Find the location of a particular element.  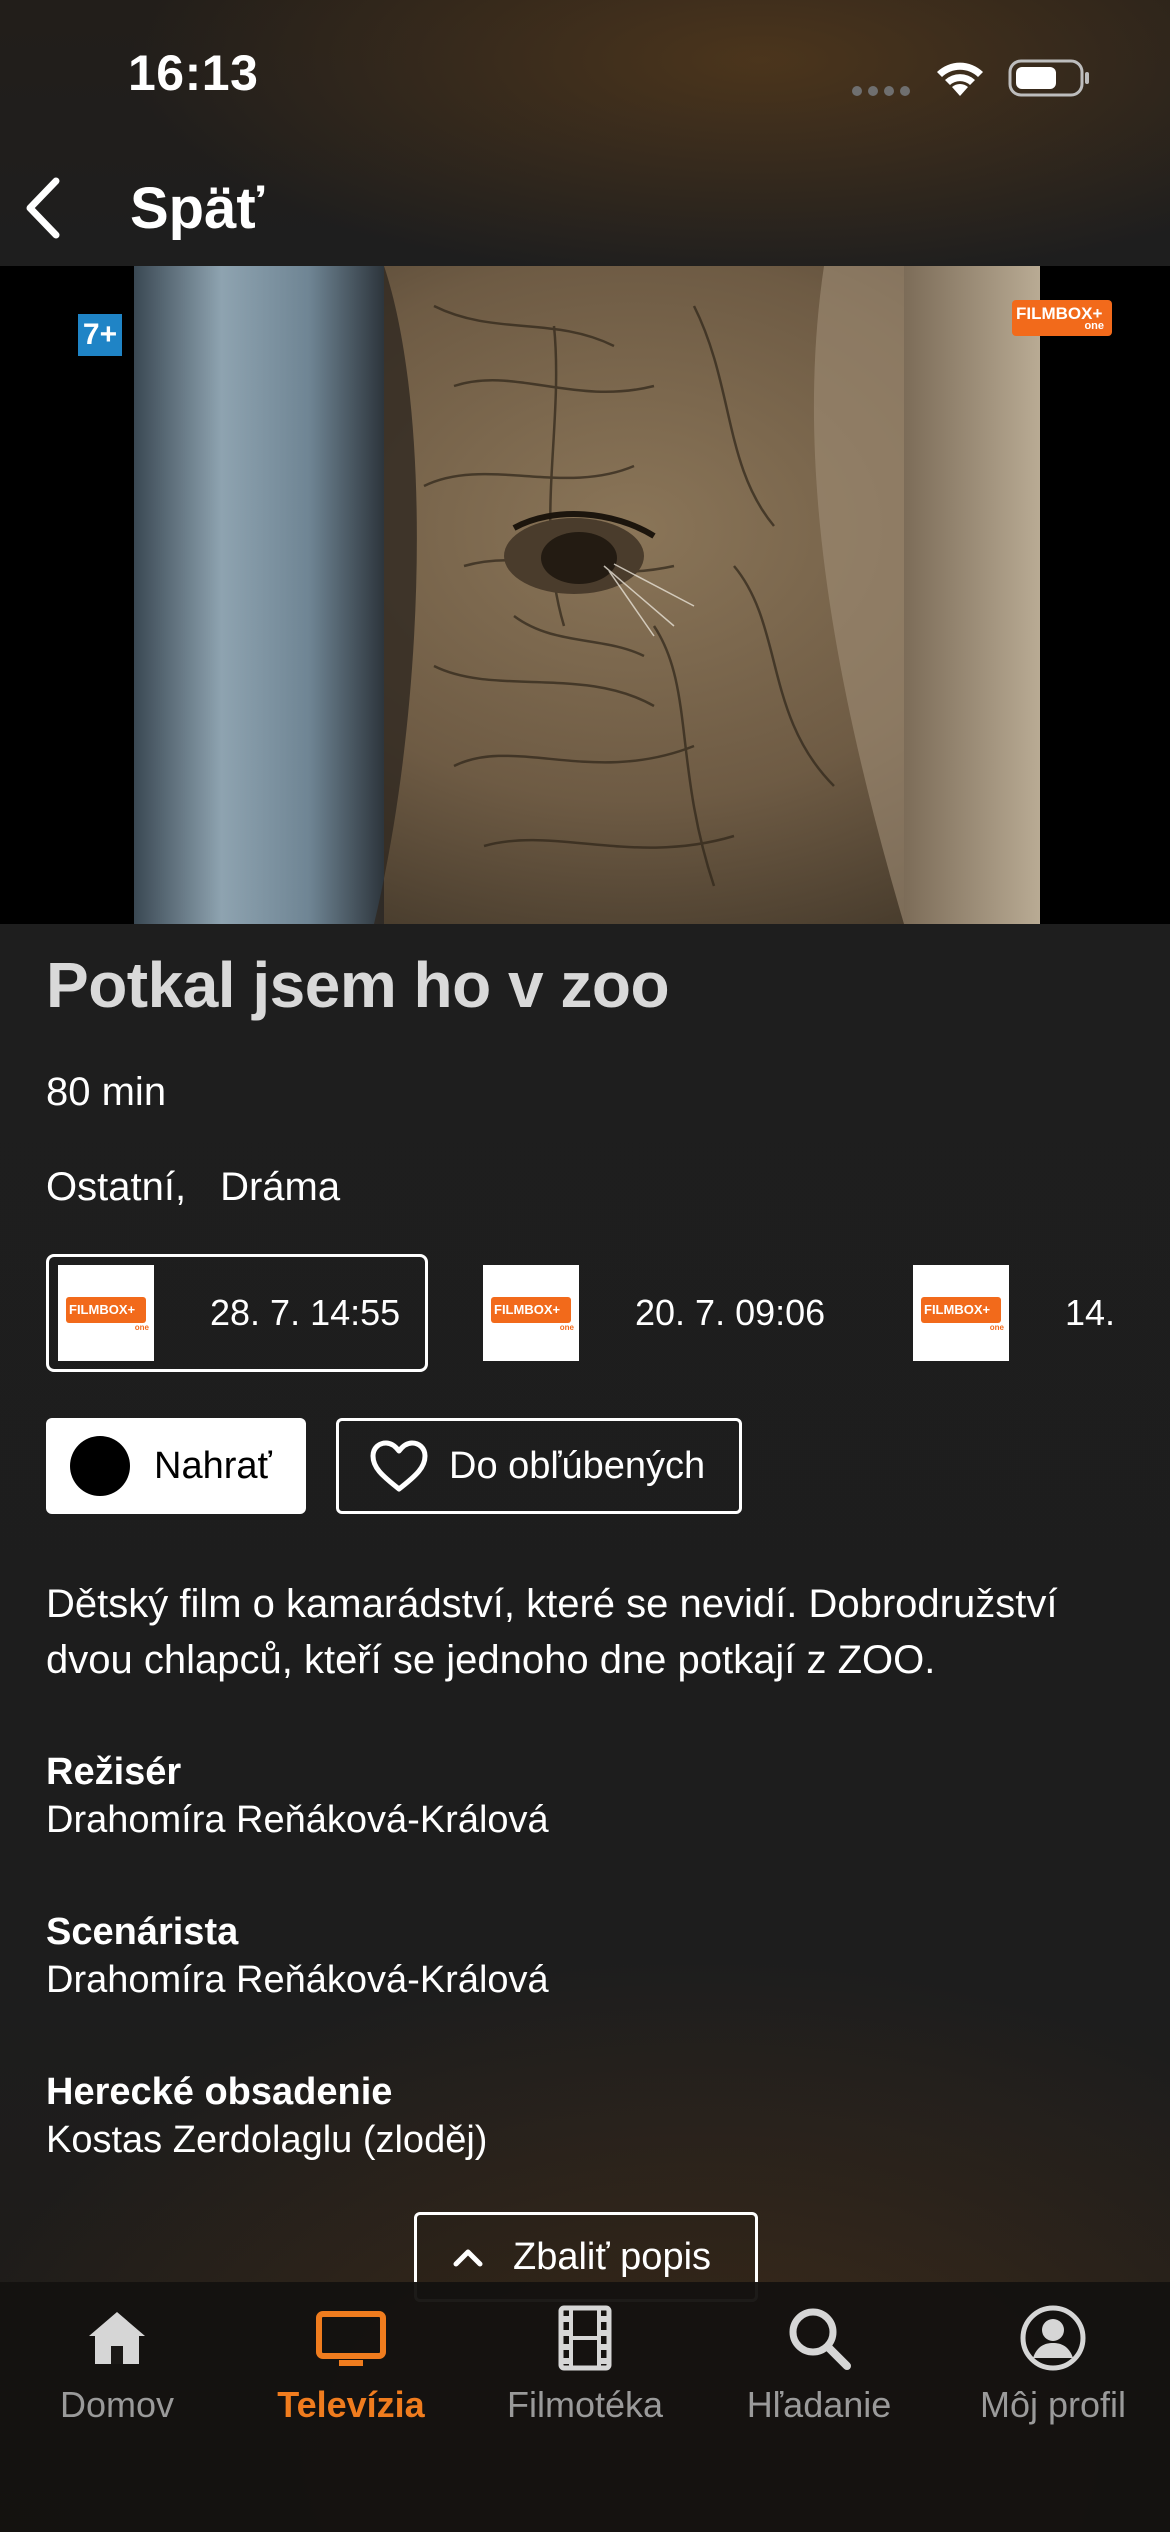

program-duration: 80 min is located at coordinates (106, 1092).